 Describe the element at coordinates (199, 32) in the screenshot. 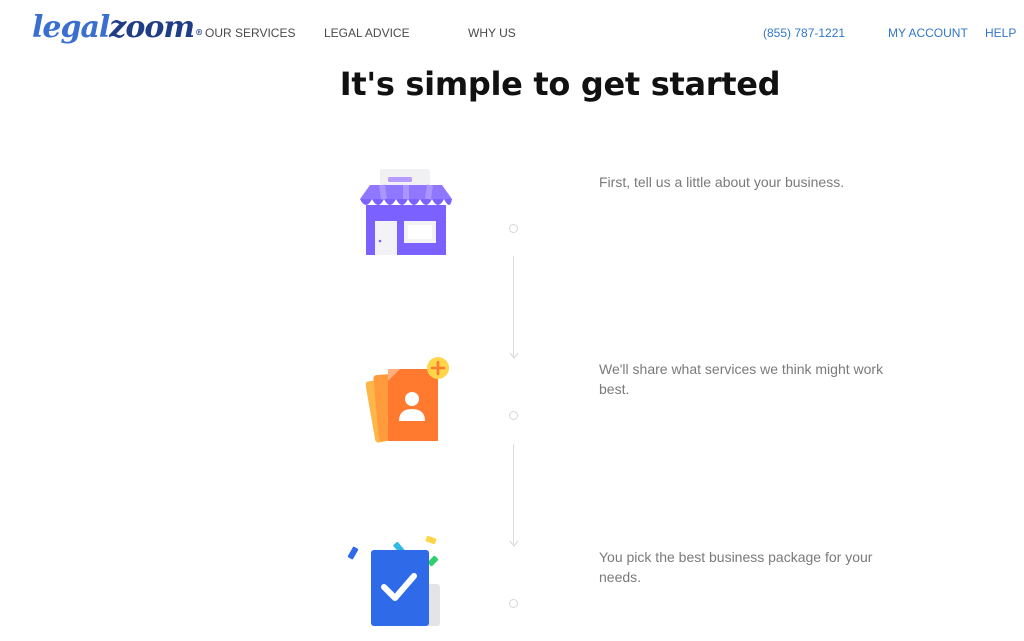

I see `logo-registered-mark: ®` at that location.